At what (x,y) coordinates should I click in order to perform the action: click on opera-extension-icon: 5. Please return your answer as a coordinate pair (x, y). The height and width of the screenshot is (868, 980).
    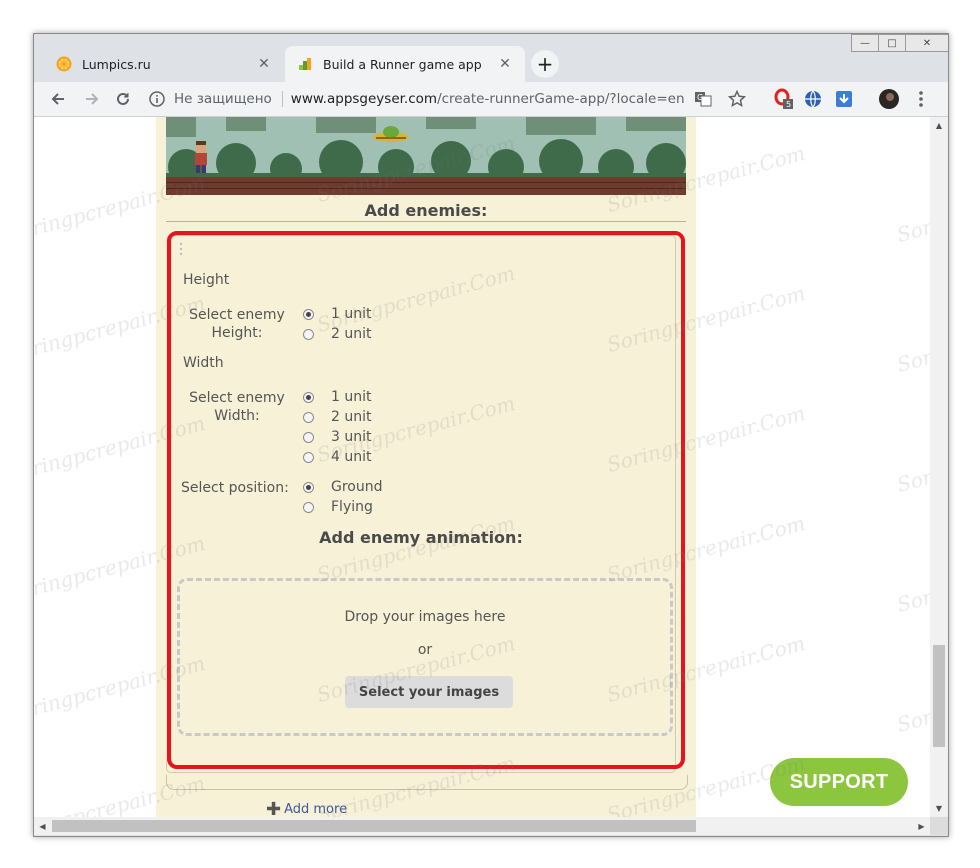
    Looking at the image, I should click on (784, 99).